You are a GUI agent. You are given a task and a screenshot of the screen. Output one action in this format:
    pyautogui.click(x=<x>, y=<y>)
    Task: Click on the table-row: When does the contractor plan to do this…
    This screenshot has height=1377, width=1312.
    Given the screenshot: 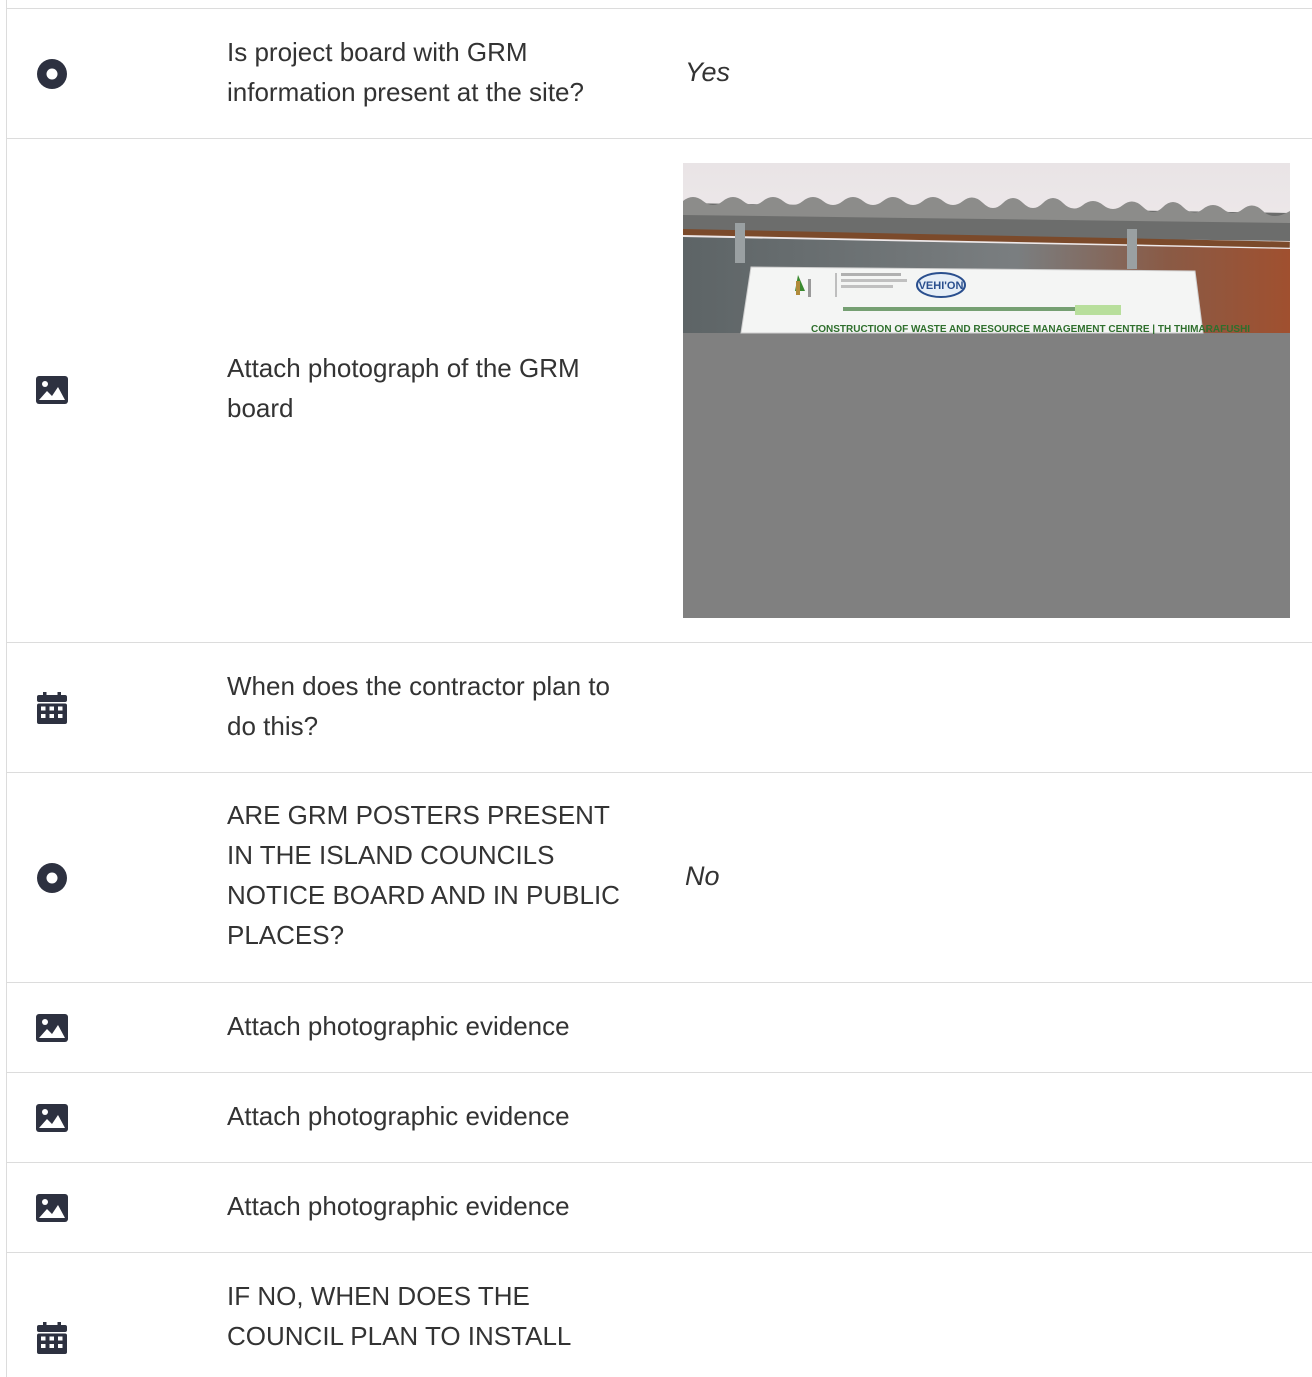 What is the action you would take?
    pyautogui.click(x=659, y=707)
    